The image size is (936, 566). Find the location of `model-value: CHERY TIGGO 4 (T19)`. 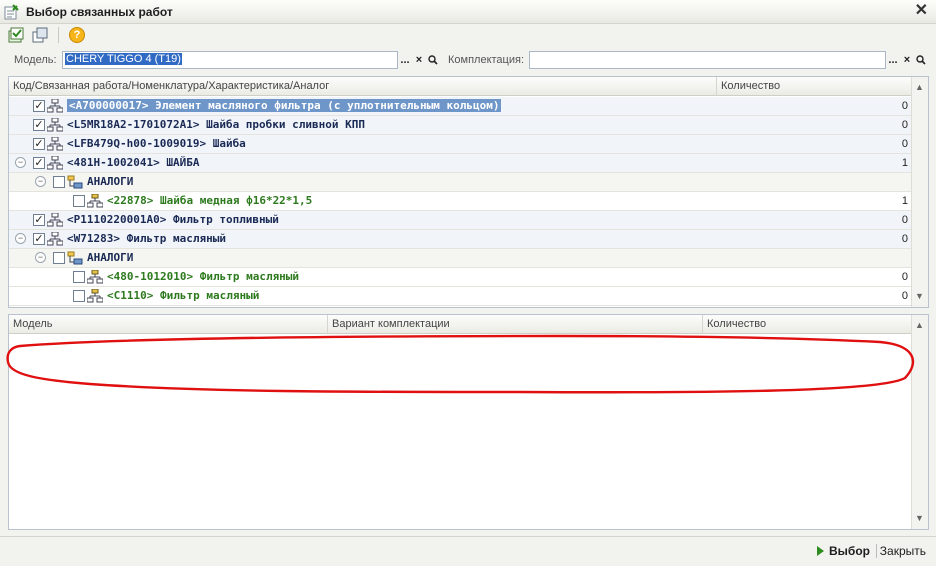

model-value: CHERY TIGGO 4 (T19) is located at coordinates (123, 59).